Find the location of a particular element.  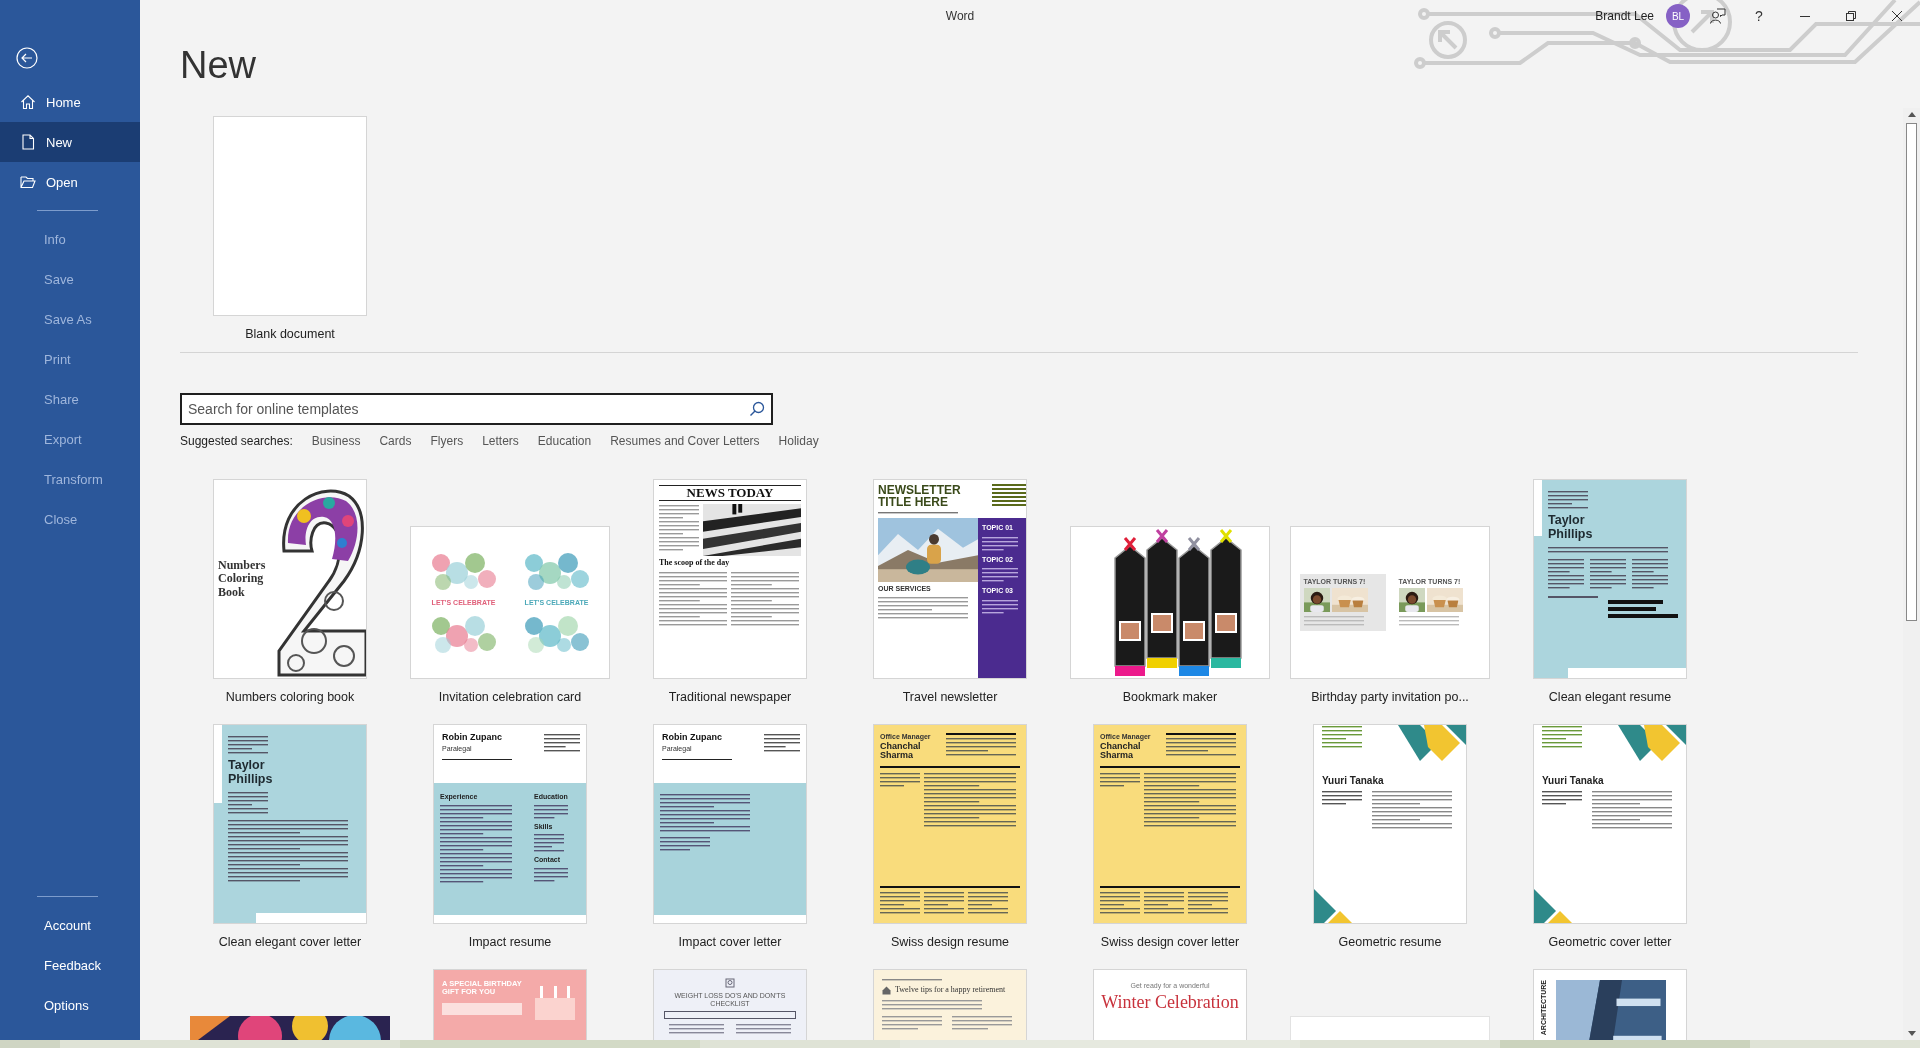

sidebar-item: Options is located at coordinates (70, 1005).